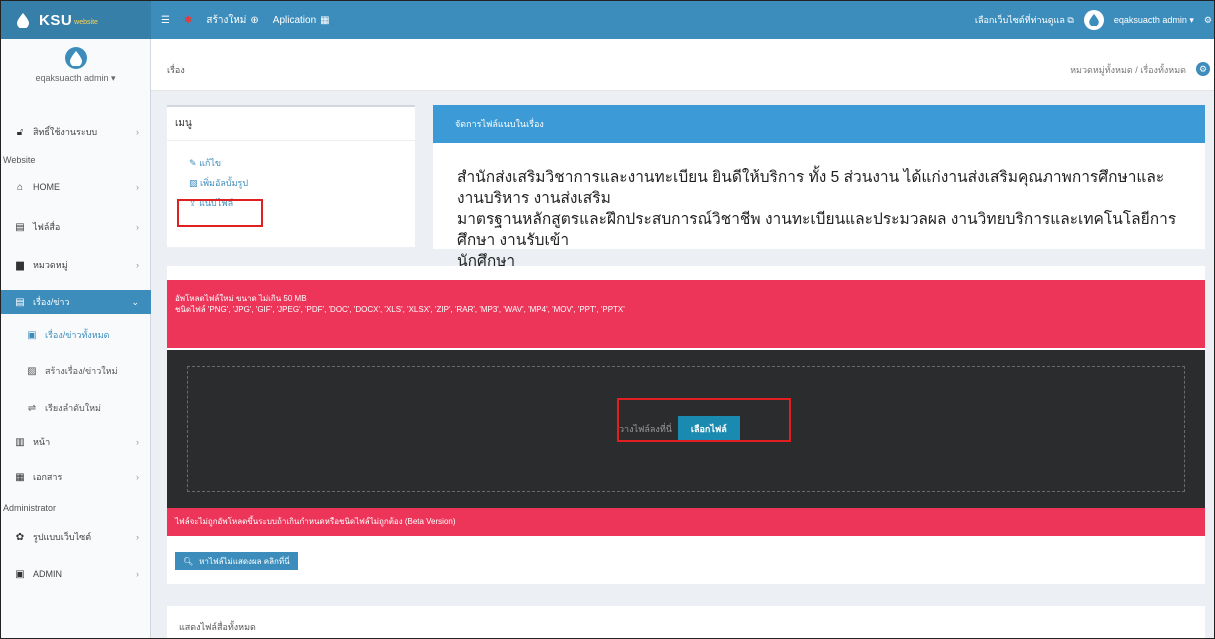 The width and height of the screenshot is (1215, 639). What do you see at coordinates (188, 561) in the screenshot?
I see `search-icon: 🔍︎` at bounding box center [188, 561].